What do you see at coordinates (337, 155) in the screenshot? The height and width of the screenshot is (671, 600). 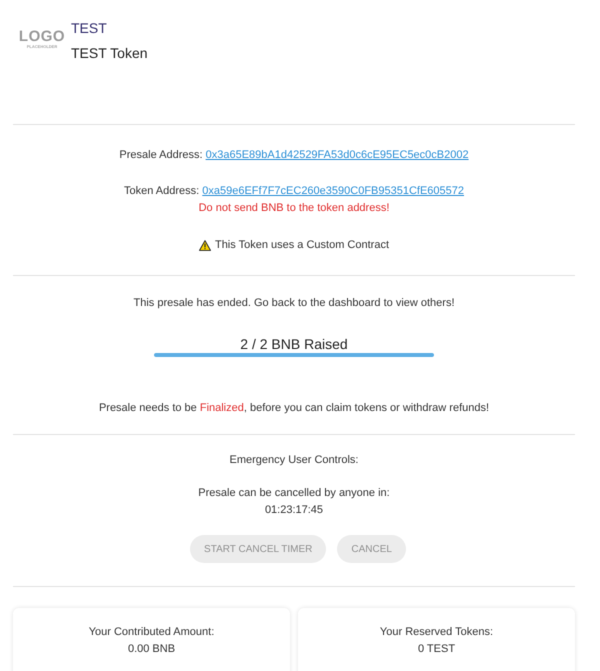 I see `address-link: 0x3a65E89bA1d42529FA53d0c6cE95EC5ec0cB2002` at bounding box center [337, 155].